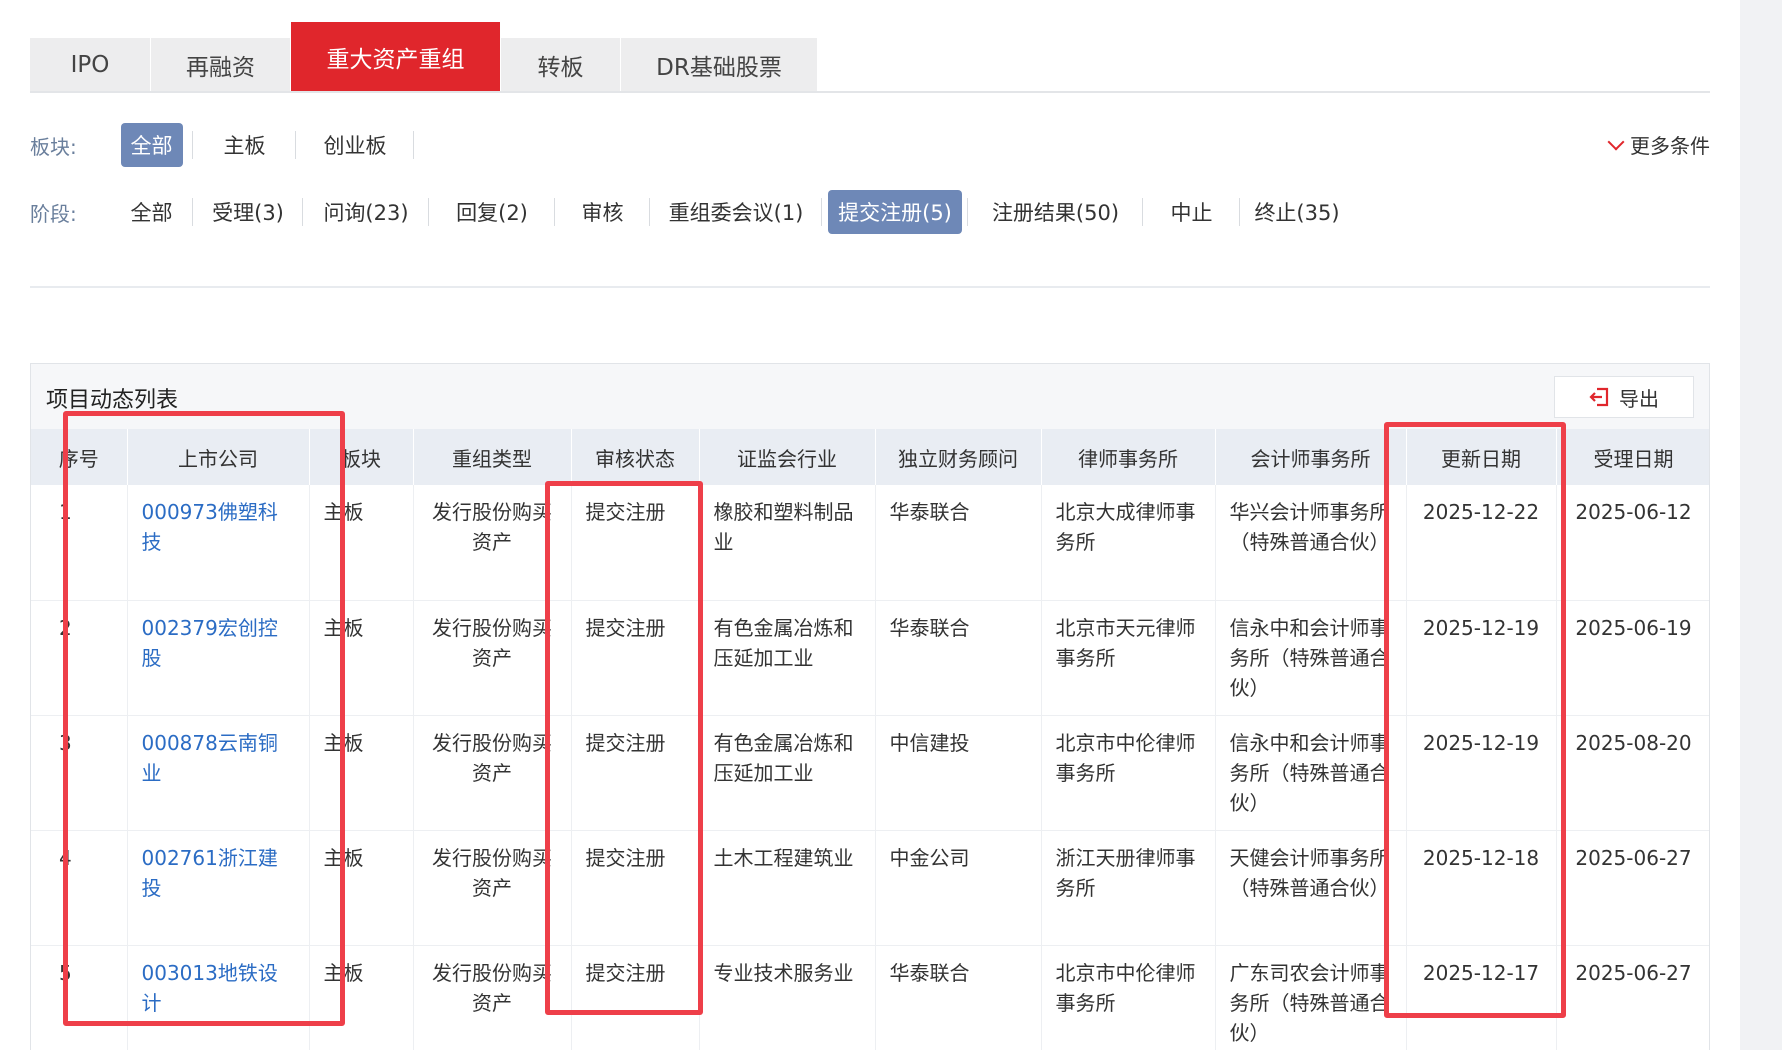  What do you see at coordinates (1481, 543) in the screenshot?
I see `cell-update-date: 2025-12-22` at bounding box center [1481, 543].